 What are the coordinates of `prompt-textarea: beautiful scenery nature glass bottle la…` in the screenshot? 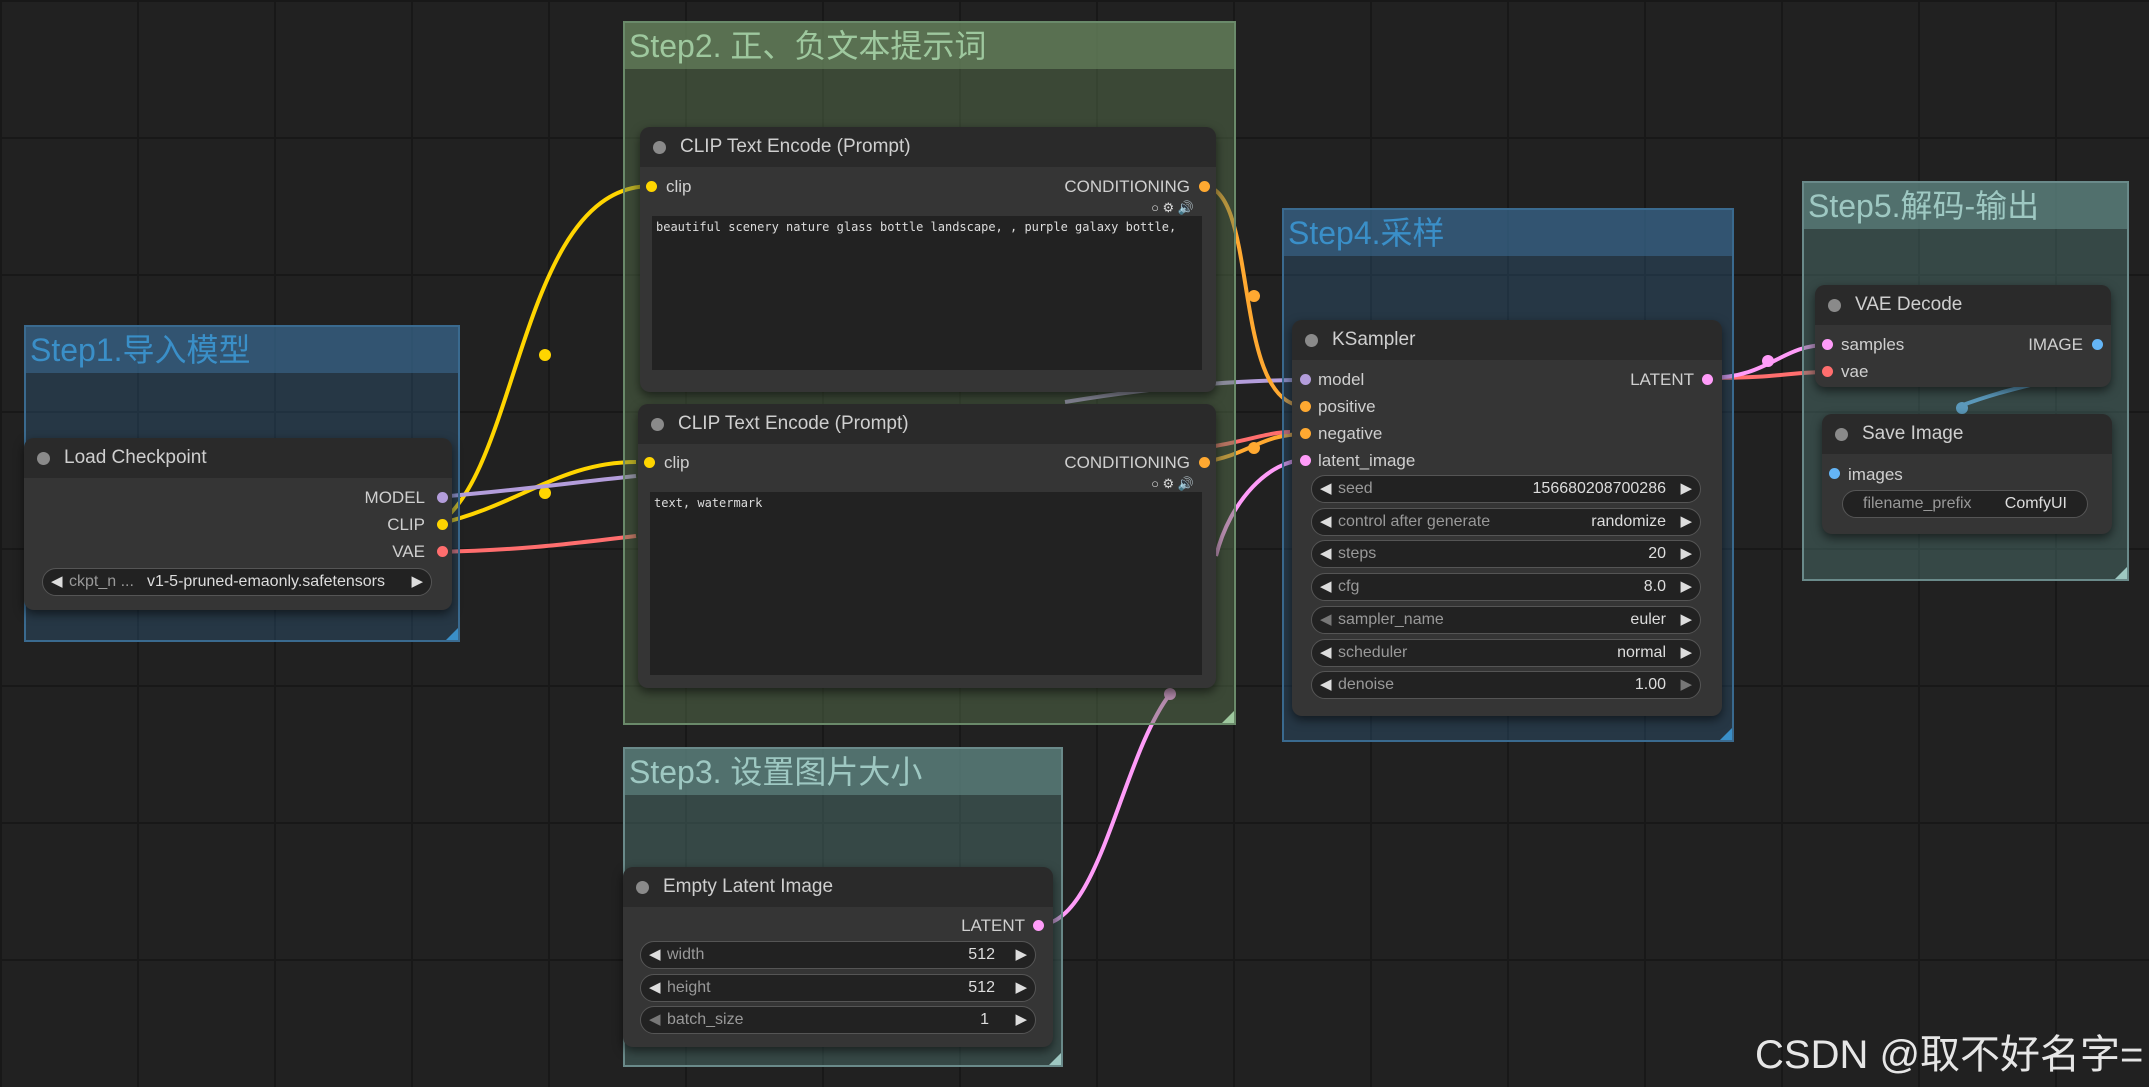 It's located at (927, 293).